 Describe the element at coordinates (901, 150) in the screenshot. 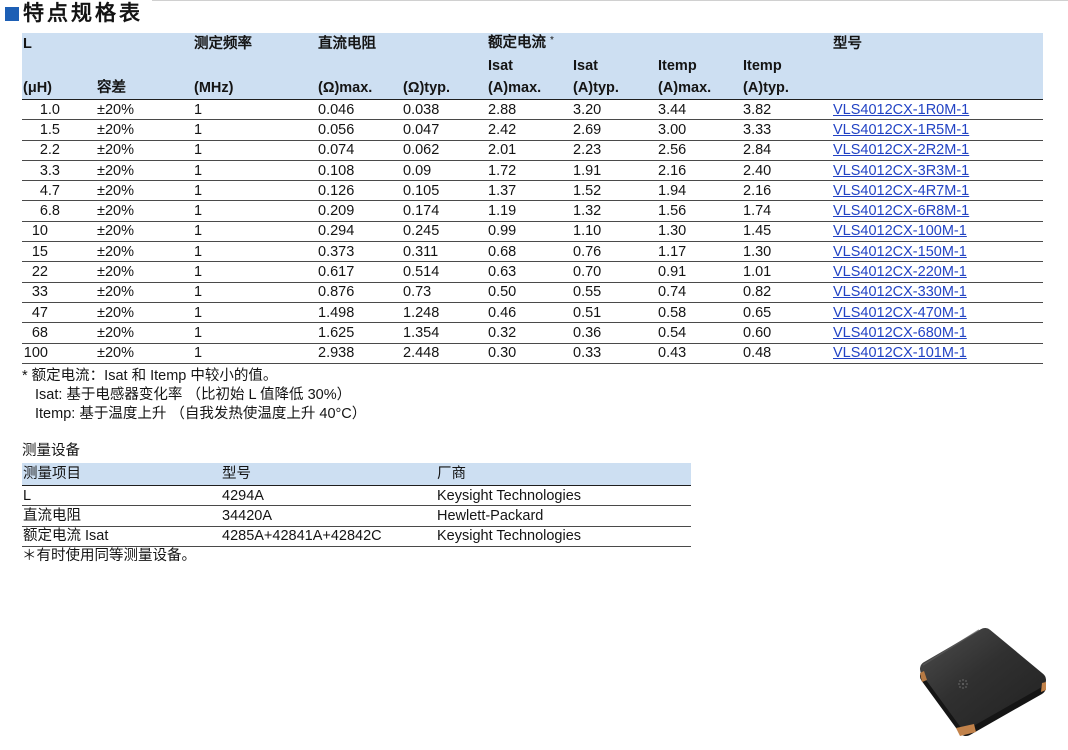

I see `part-number-link: VLS4012CX-2R2M-1` at that location.